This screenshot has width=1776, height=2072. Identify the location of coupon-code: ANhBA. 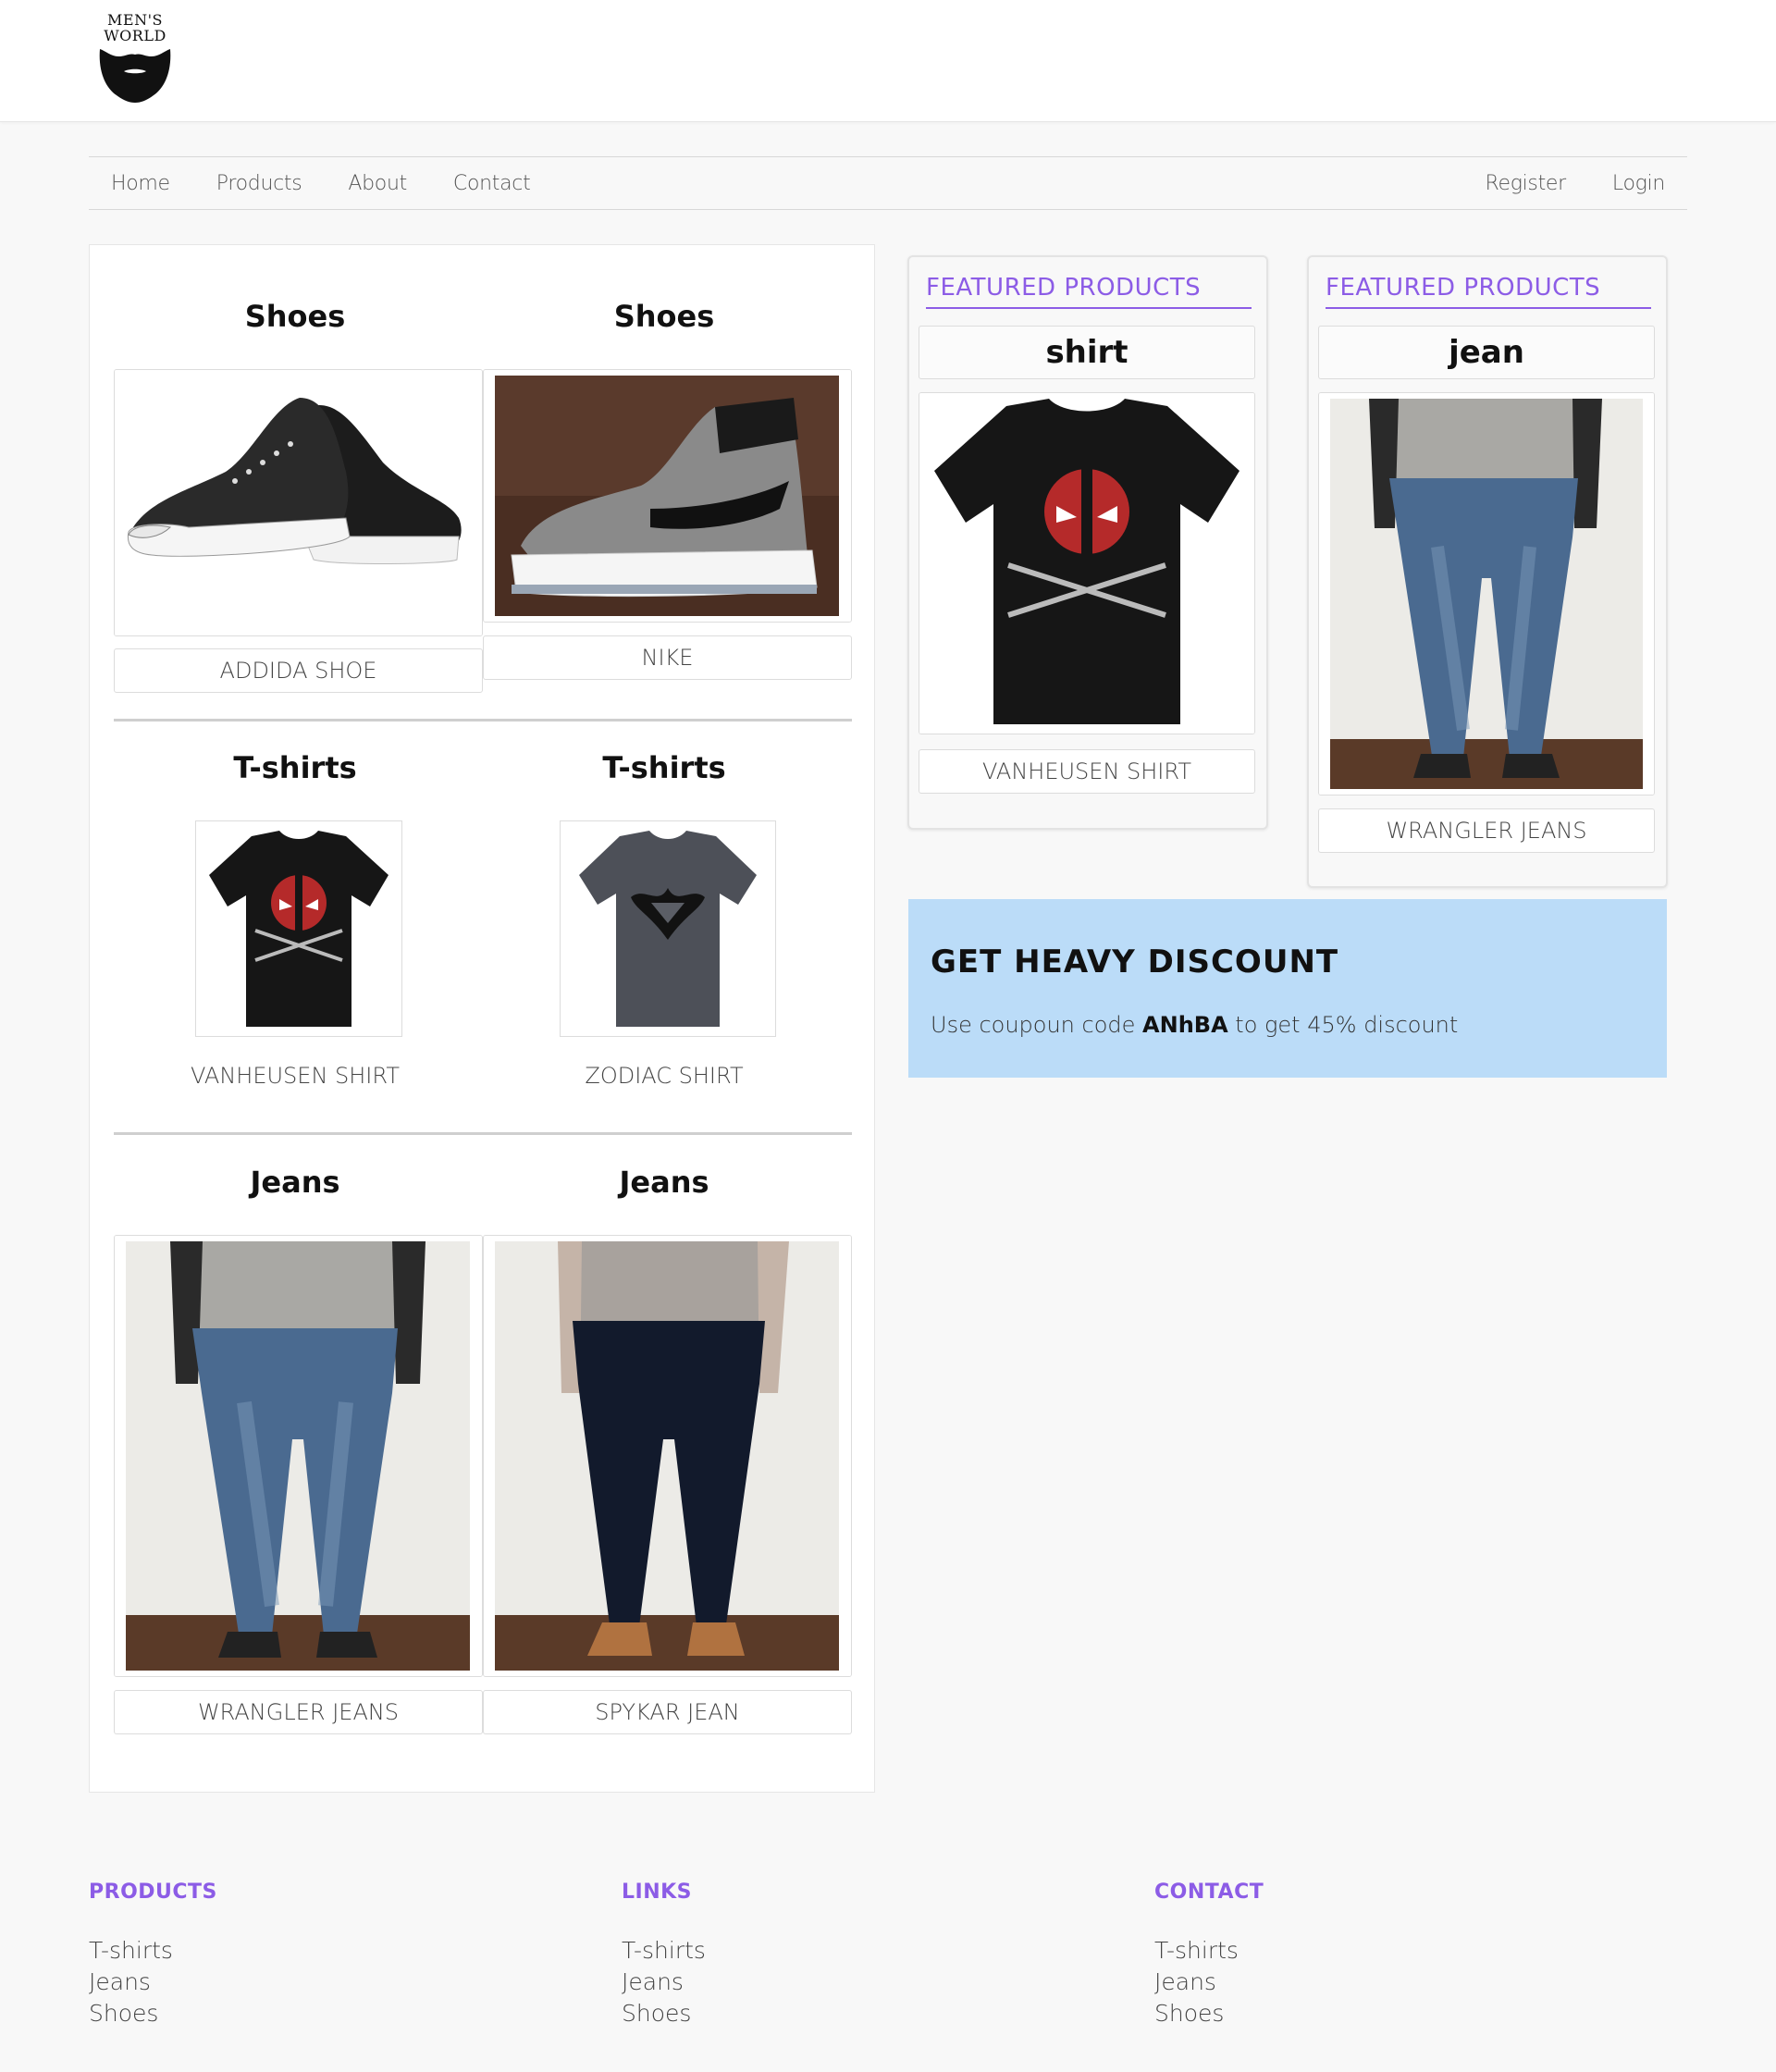
(1185, 1025).